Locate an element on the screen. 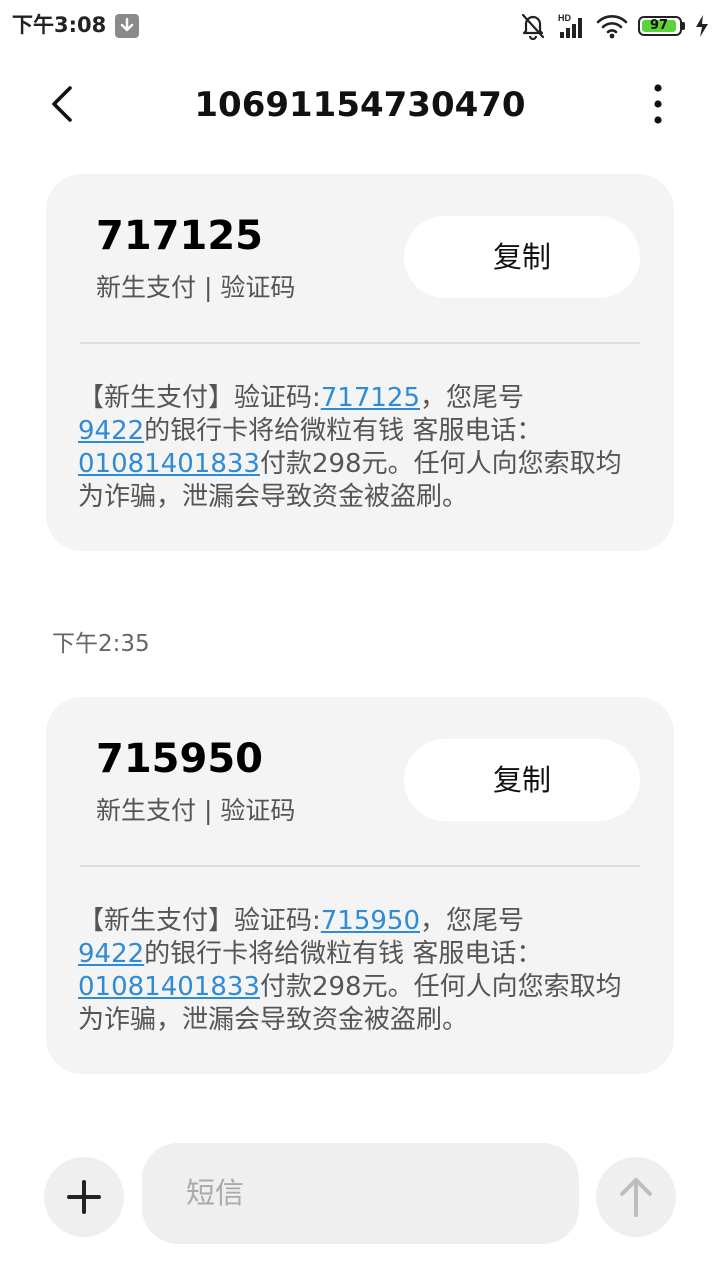 The height and width of the screenshot is (1280, 720). back-chevron-icon is located at coordinates (62, 104).